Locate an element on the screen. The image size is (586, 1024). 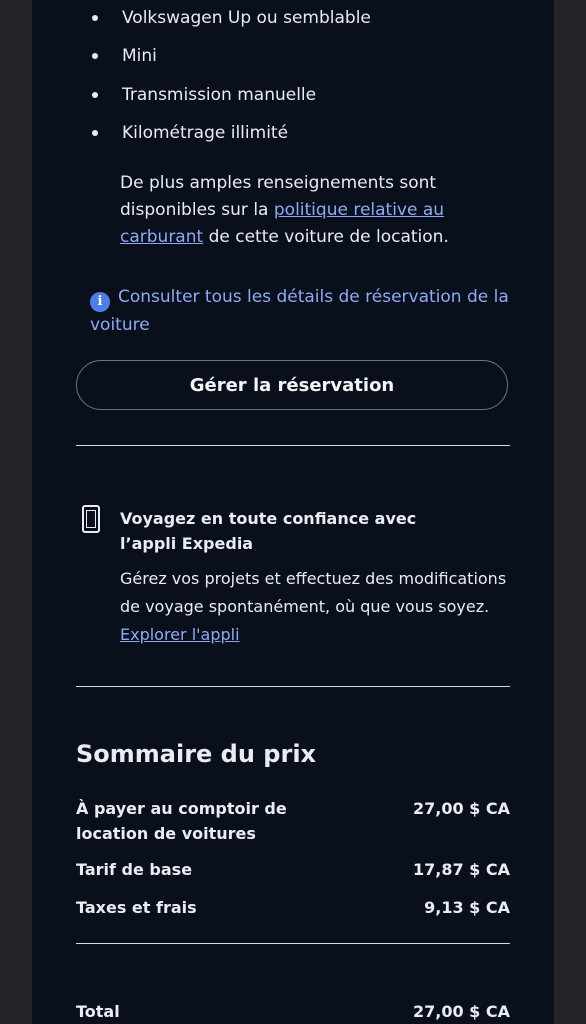
total-value: 27,00 $ CA is located at coordinates (461, 1011).